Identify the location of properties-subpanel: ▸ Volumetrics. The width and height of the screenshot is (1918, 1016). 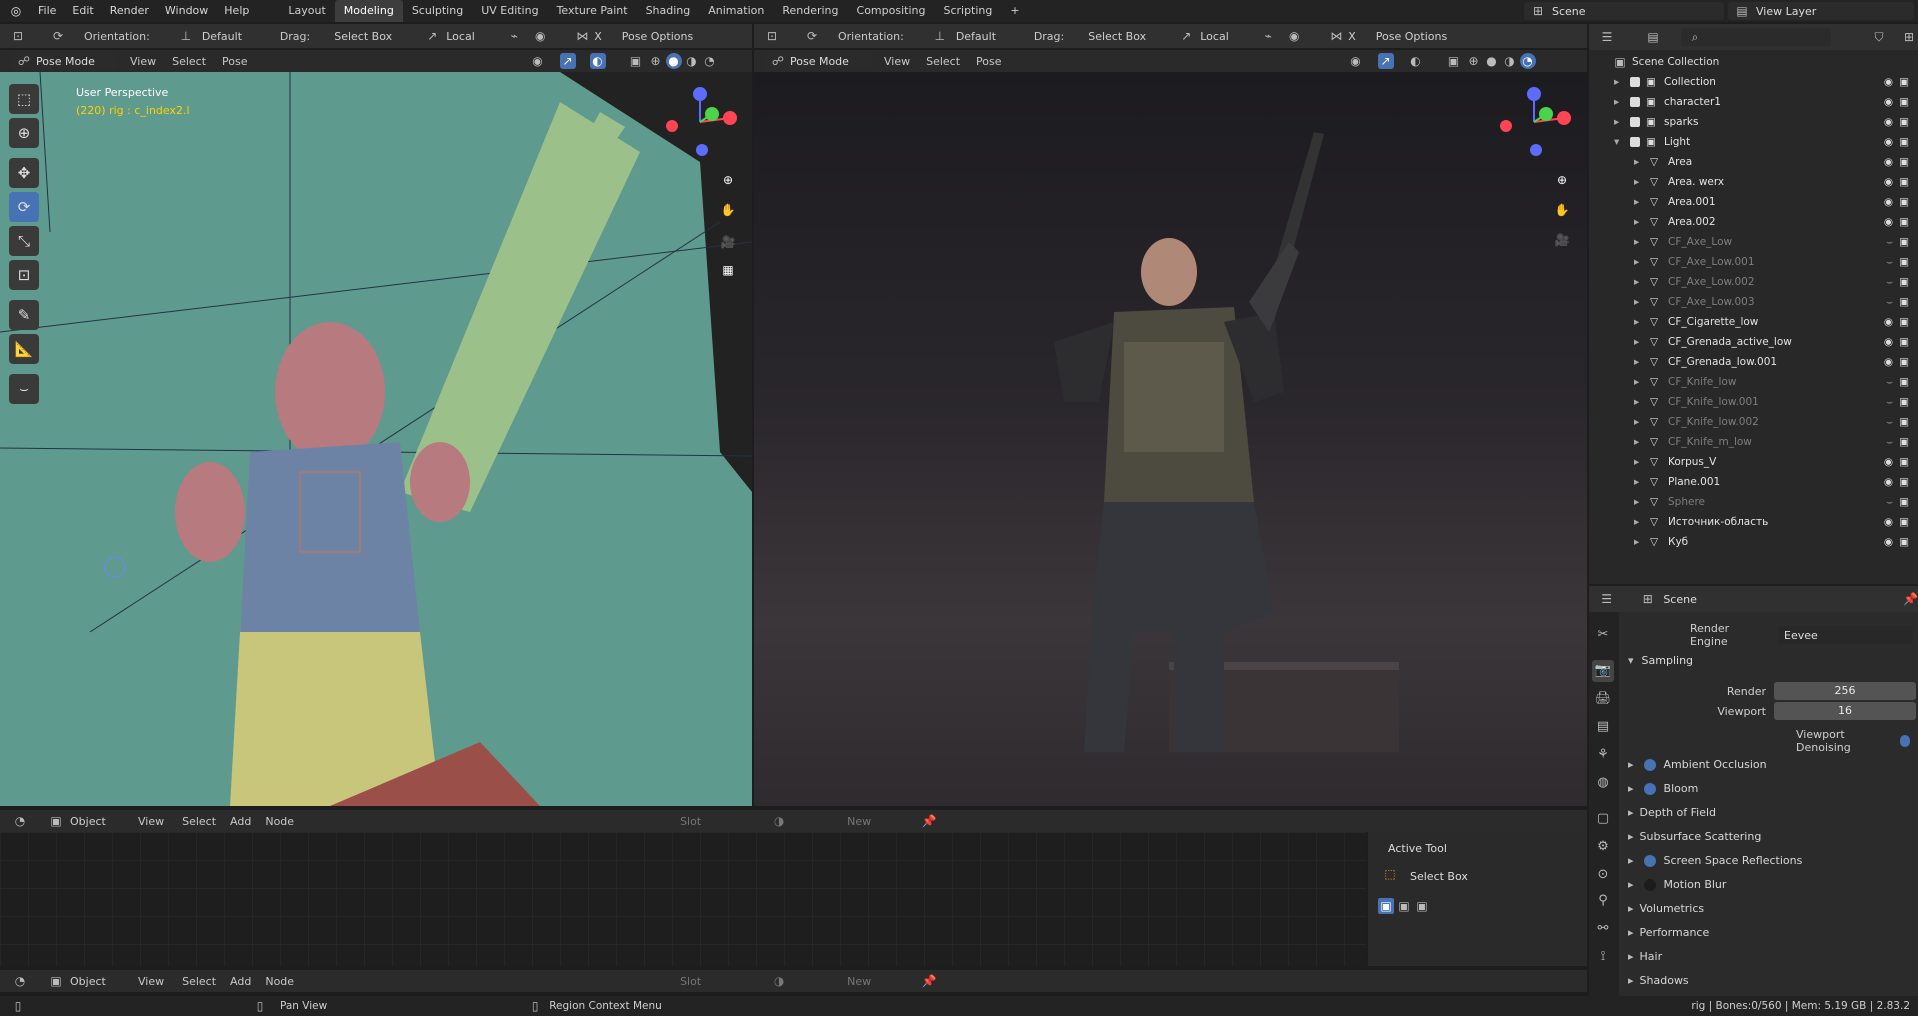
(1666, 908).